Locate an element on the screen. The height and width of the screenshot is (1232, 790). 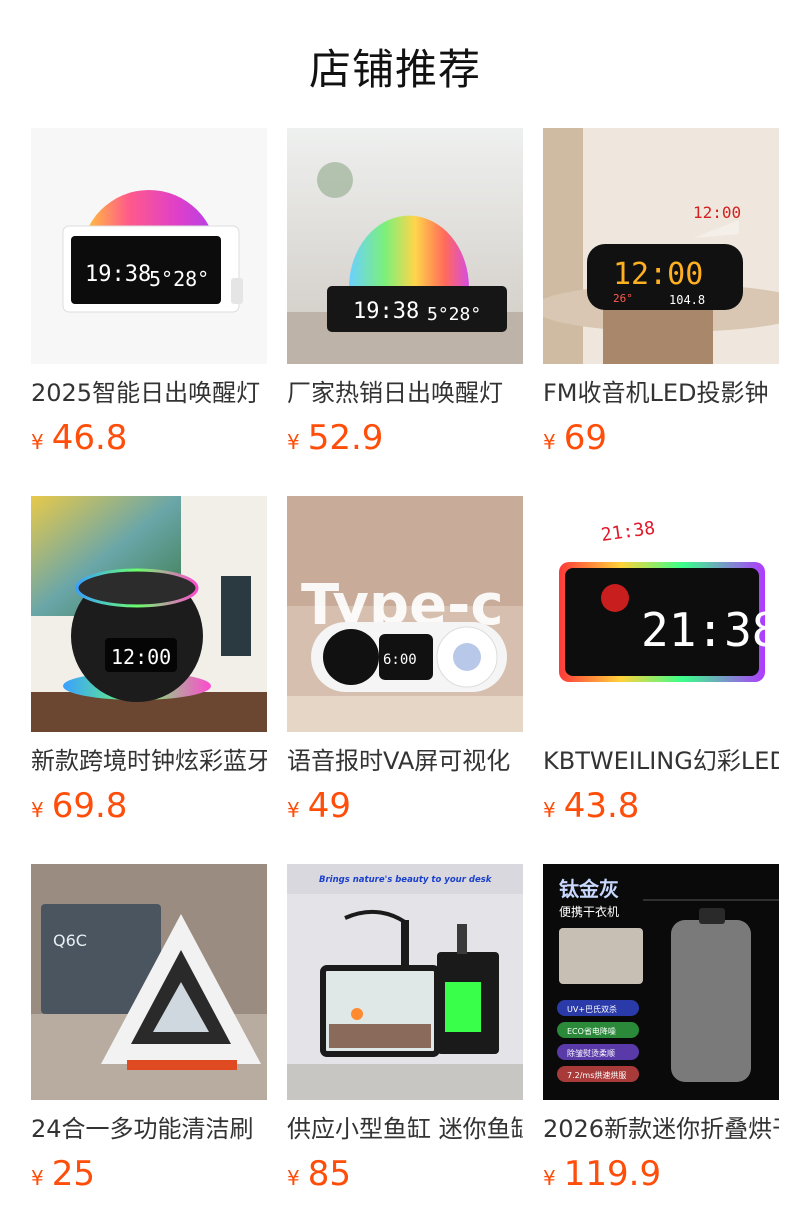
product-price: ¥25 is located at coordinates (63, 1174).